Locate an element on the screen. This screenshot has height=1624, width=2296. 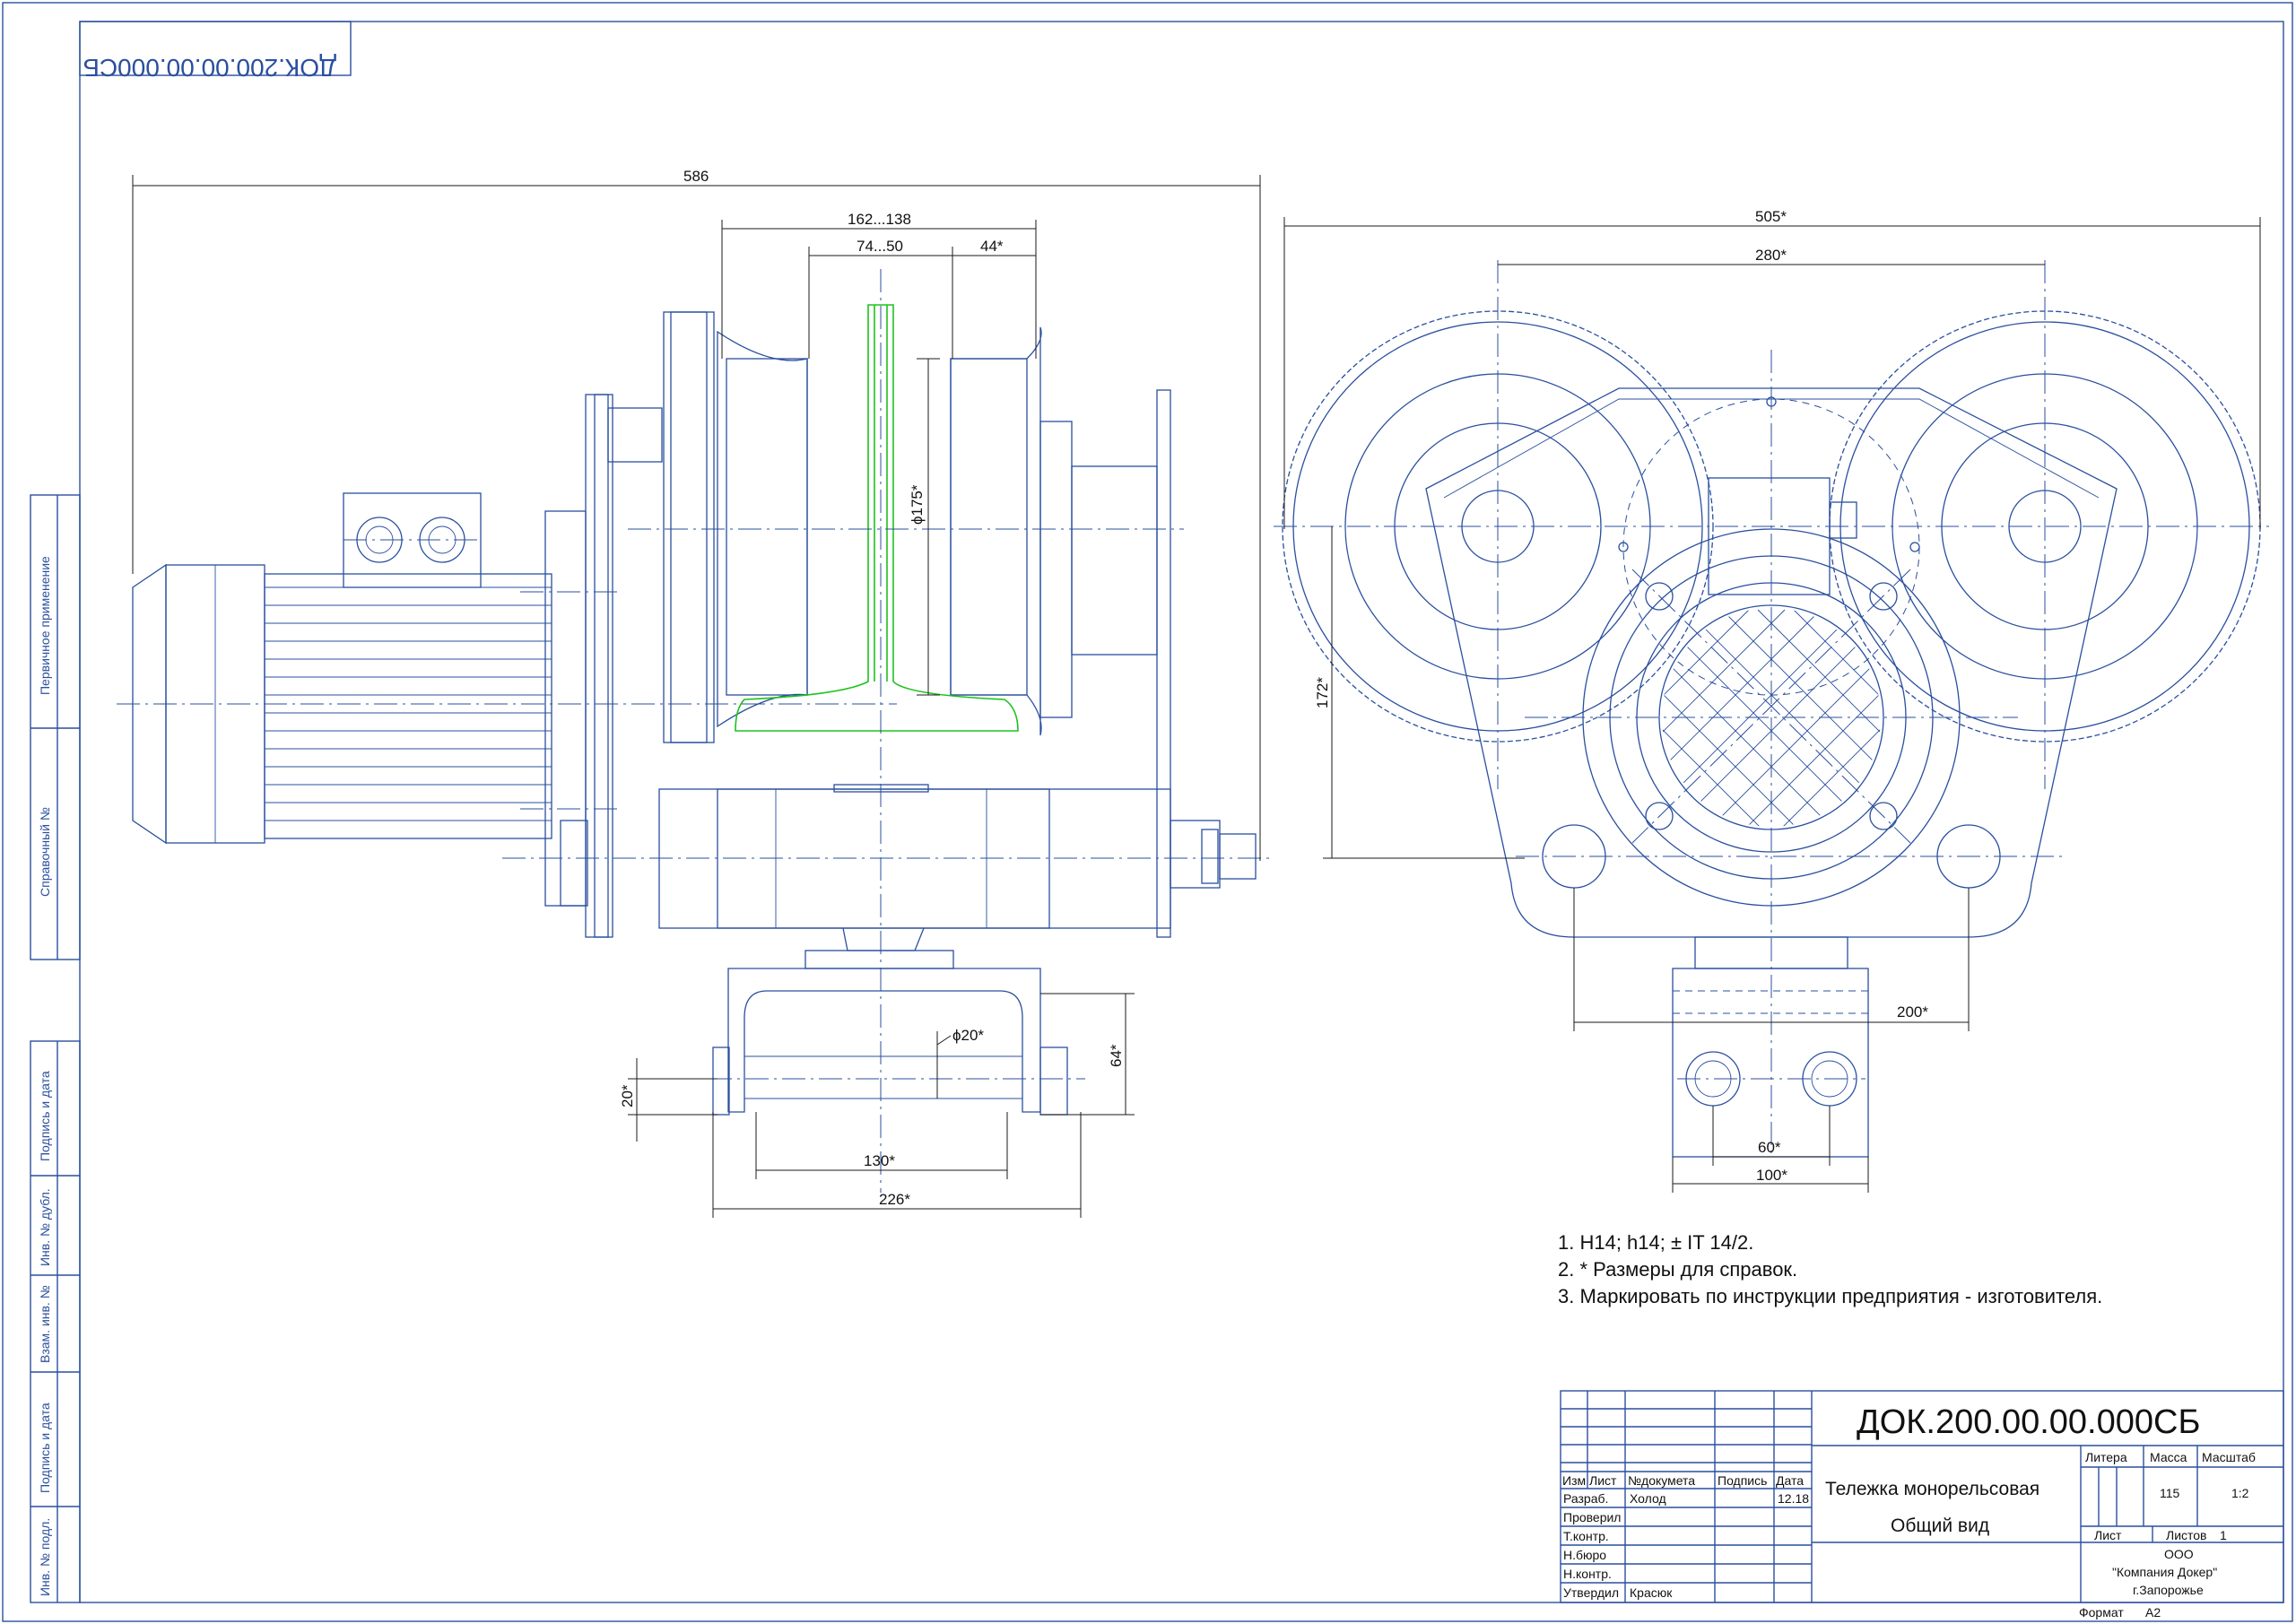
title-drawing-number: ДОК.200.00.00.000СБ is located at coordinates (2028, 1422).